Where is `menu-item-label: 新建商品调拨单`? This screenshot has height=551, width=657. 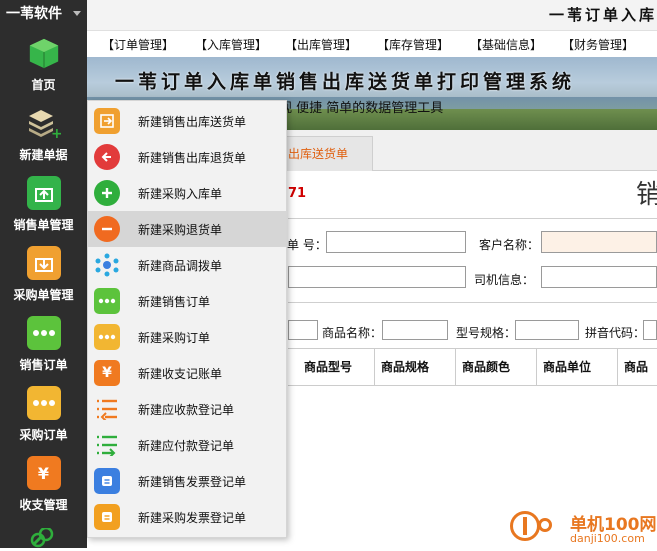 menu-item-label: 新建商品调拨单 is located at coordinates (180, 266).